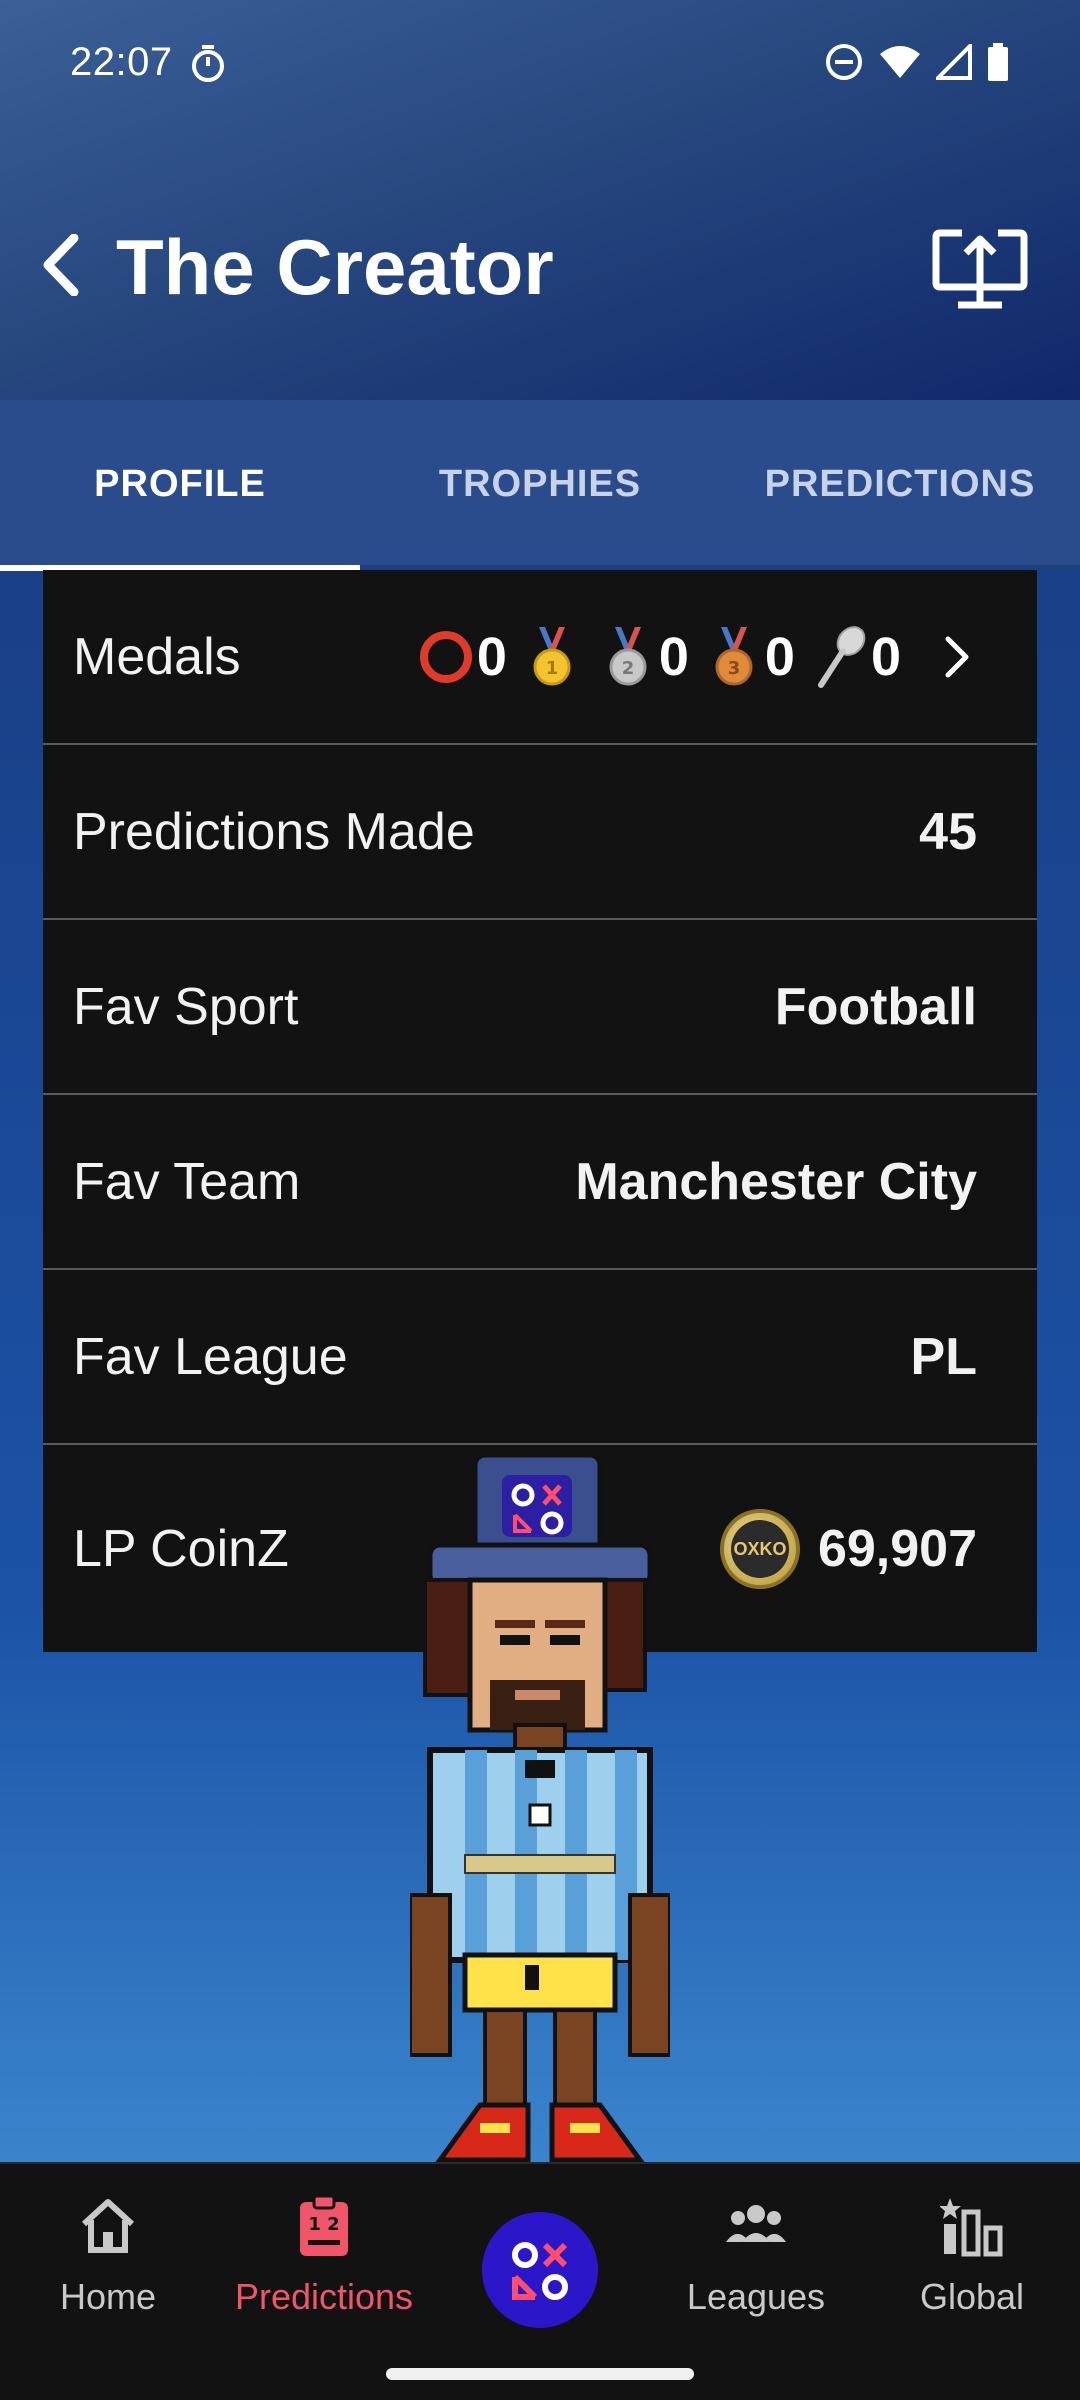 The image size is (1080, 2400). What do you see at coordinates (108, 2226) in the screenshot?
I see `home-icon` at bounding box center [108, 2226].